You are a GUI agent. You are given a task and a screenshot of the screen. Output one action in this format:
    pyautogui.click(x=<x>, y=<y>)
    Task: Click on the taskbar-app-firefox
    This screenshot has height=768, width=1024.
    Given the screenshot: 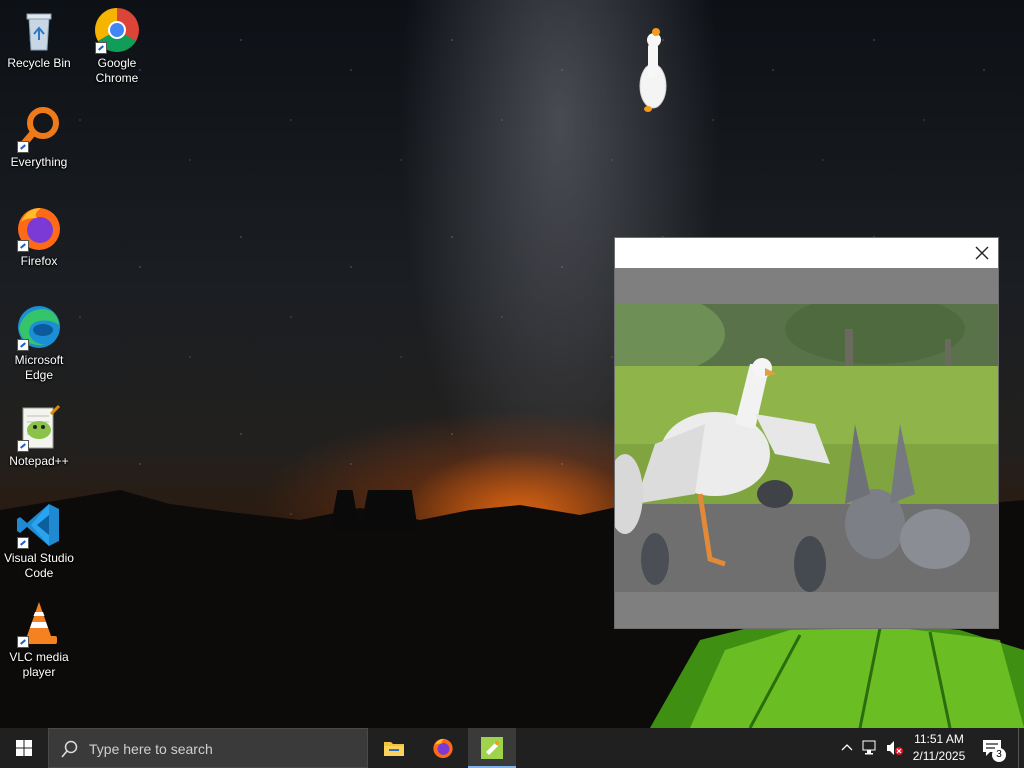 What is the action you would take?
    pyautogui.click(x=443, y=748)
    